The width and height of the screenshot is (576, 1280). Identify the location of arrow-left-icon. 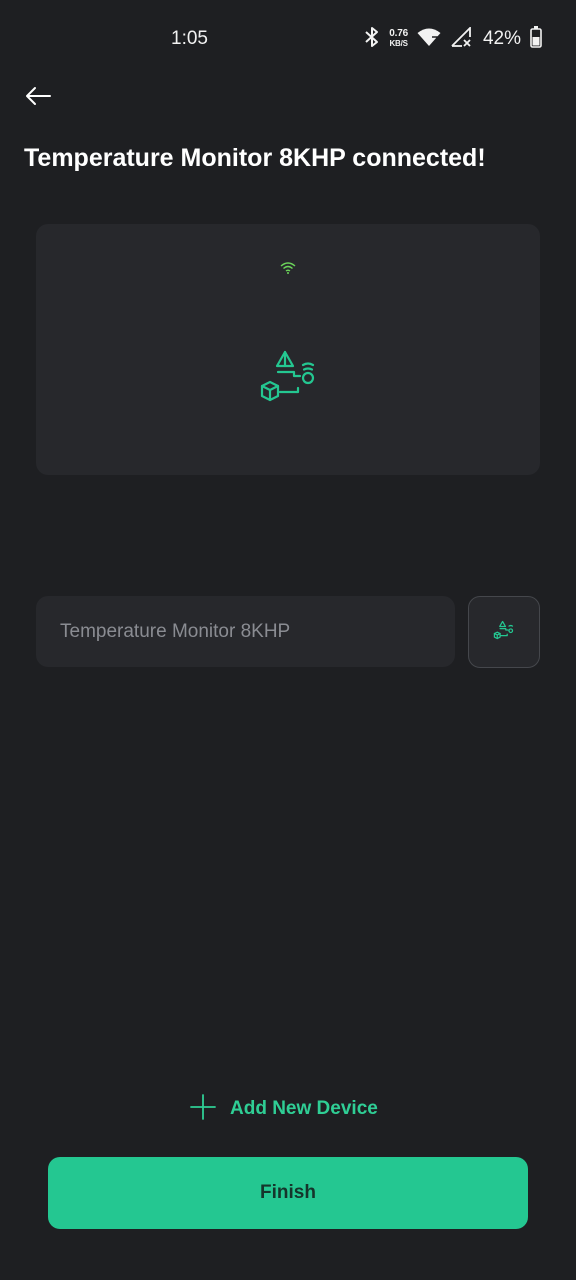
(38, 98).